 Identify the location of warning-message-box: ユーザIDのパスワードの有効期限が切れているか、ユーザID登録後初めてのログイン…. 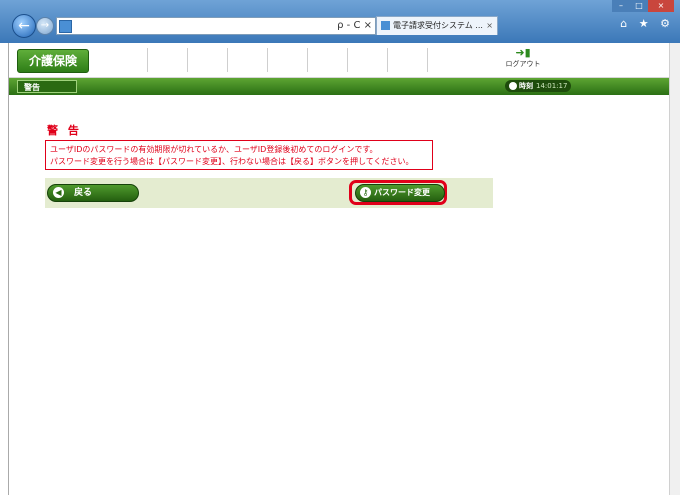
(239, 155).